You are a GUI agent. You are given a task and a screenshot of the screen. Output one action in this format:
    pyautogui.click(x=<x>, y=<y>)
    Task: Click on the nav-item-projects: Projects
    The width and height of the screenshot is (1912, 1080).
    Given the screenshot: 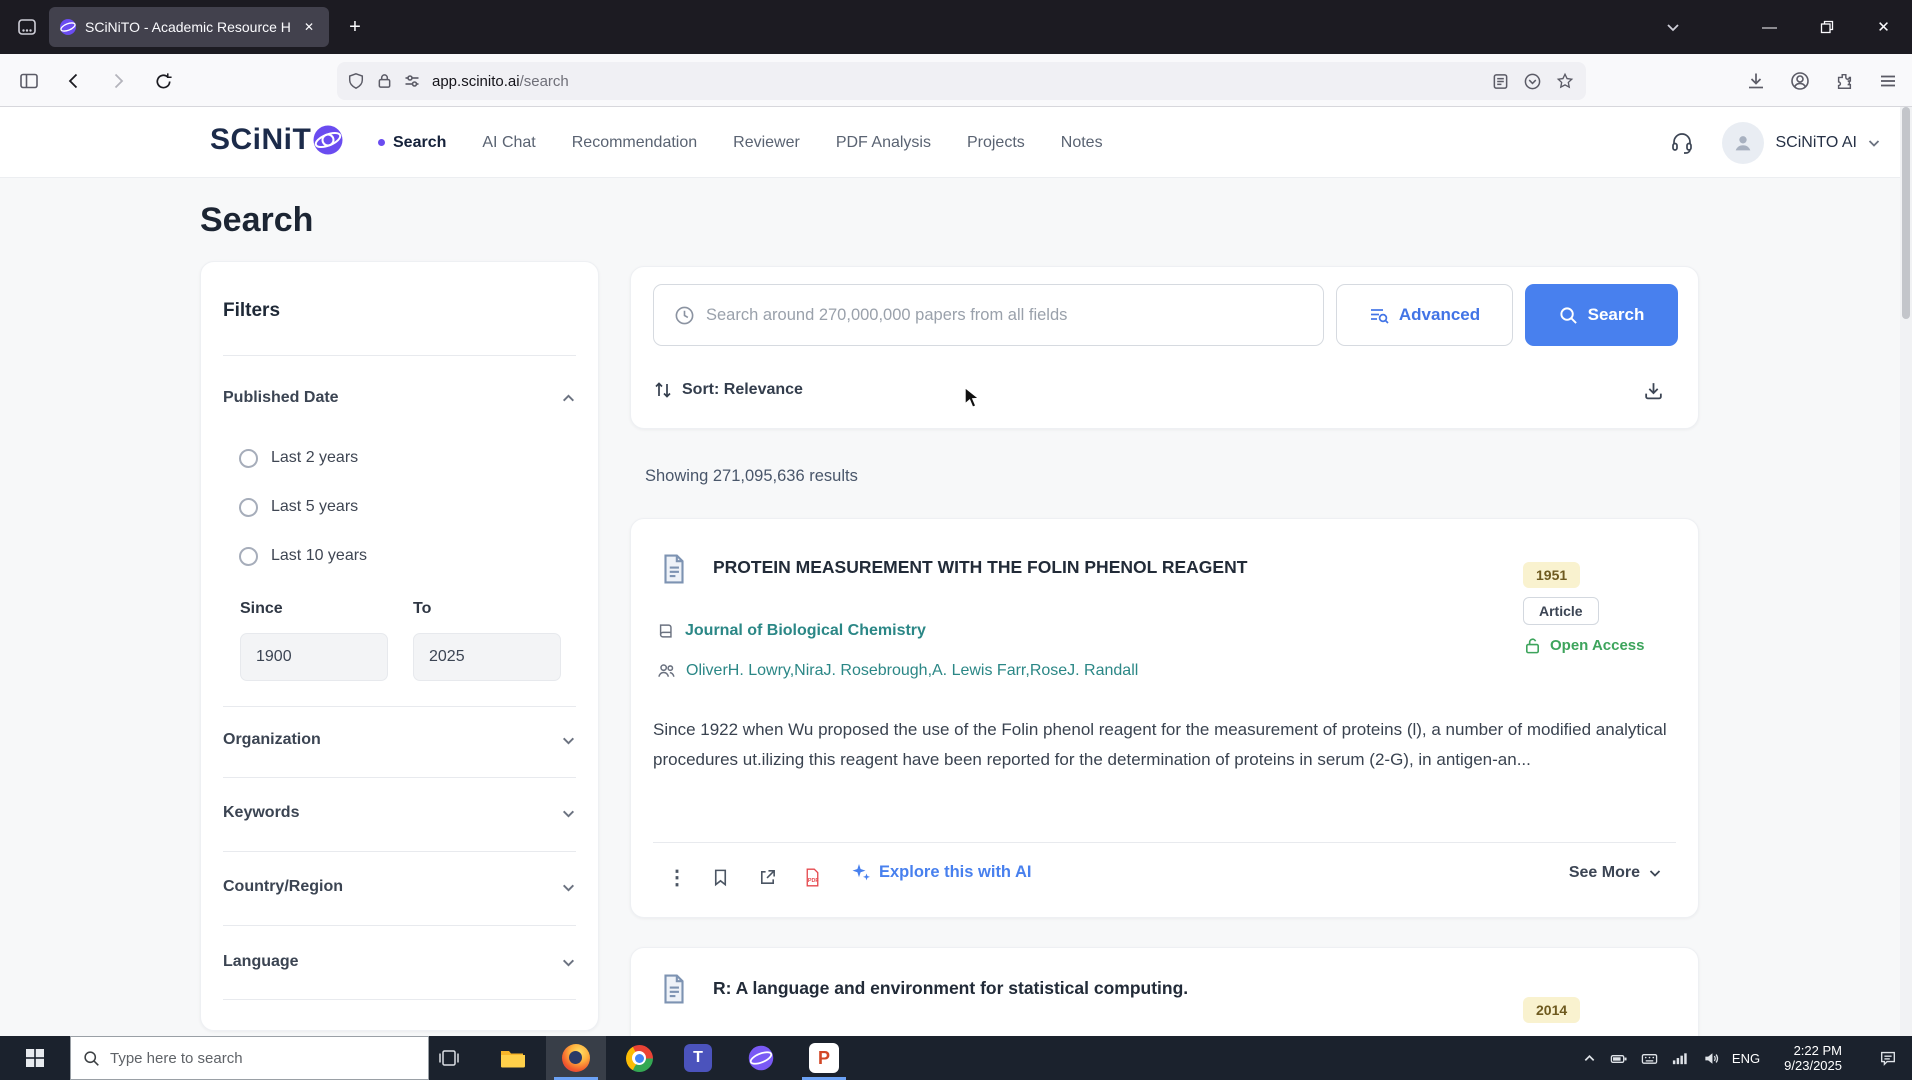 What is the action you would take?
    pyautogui.click(x=996, y=143)
    